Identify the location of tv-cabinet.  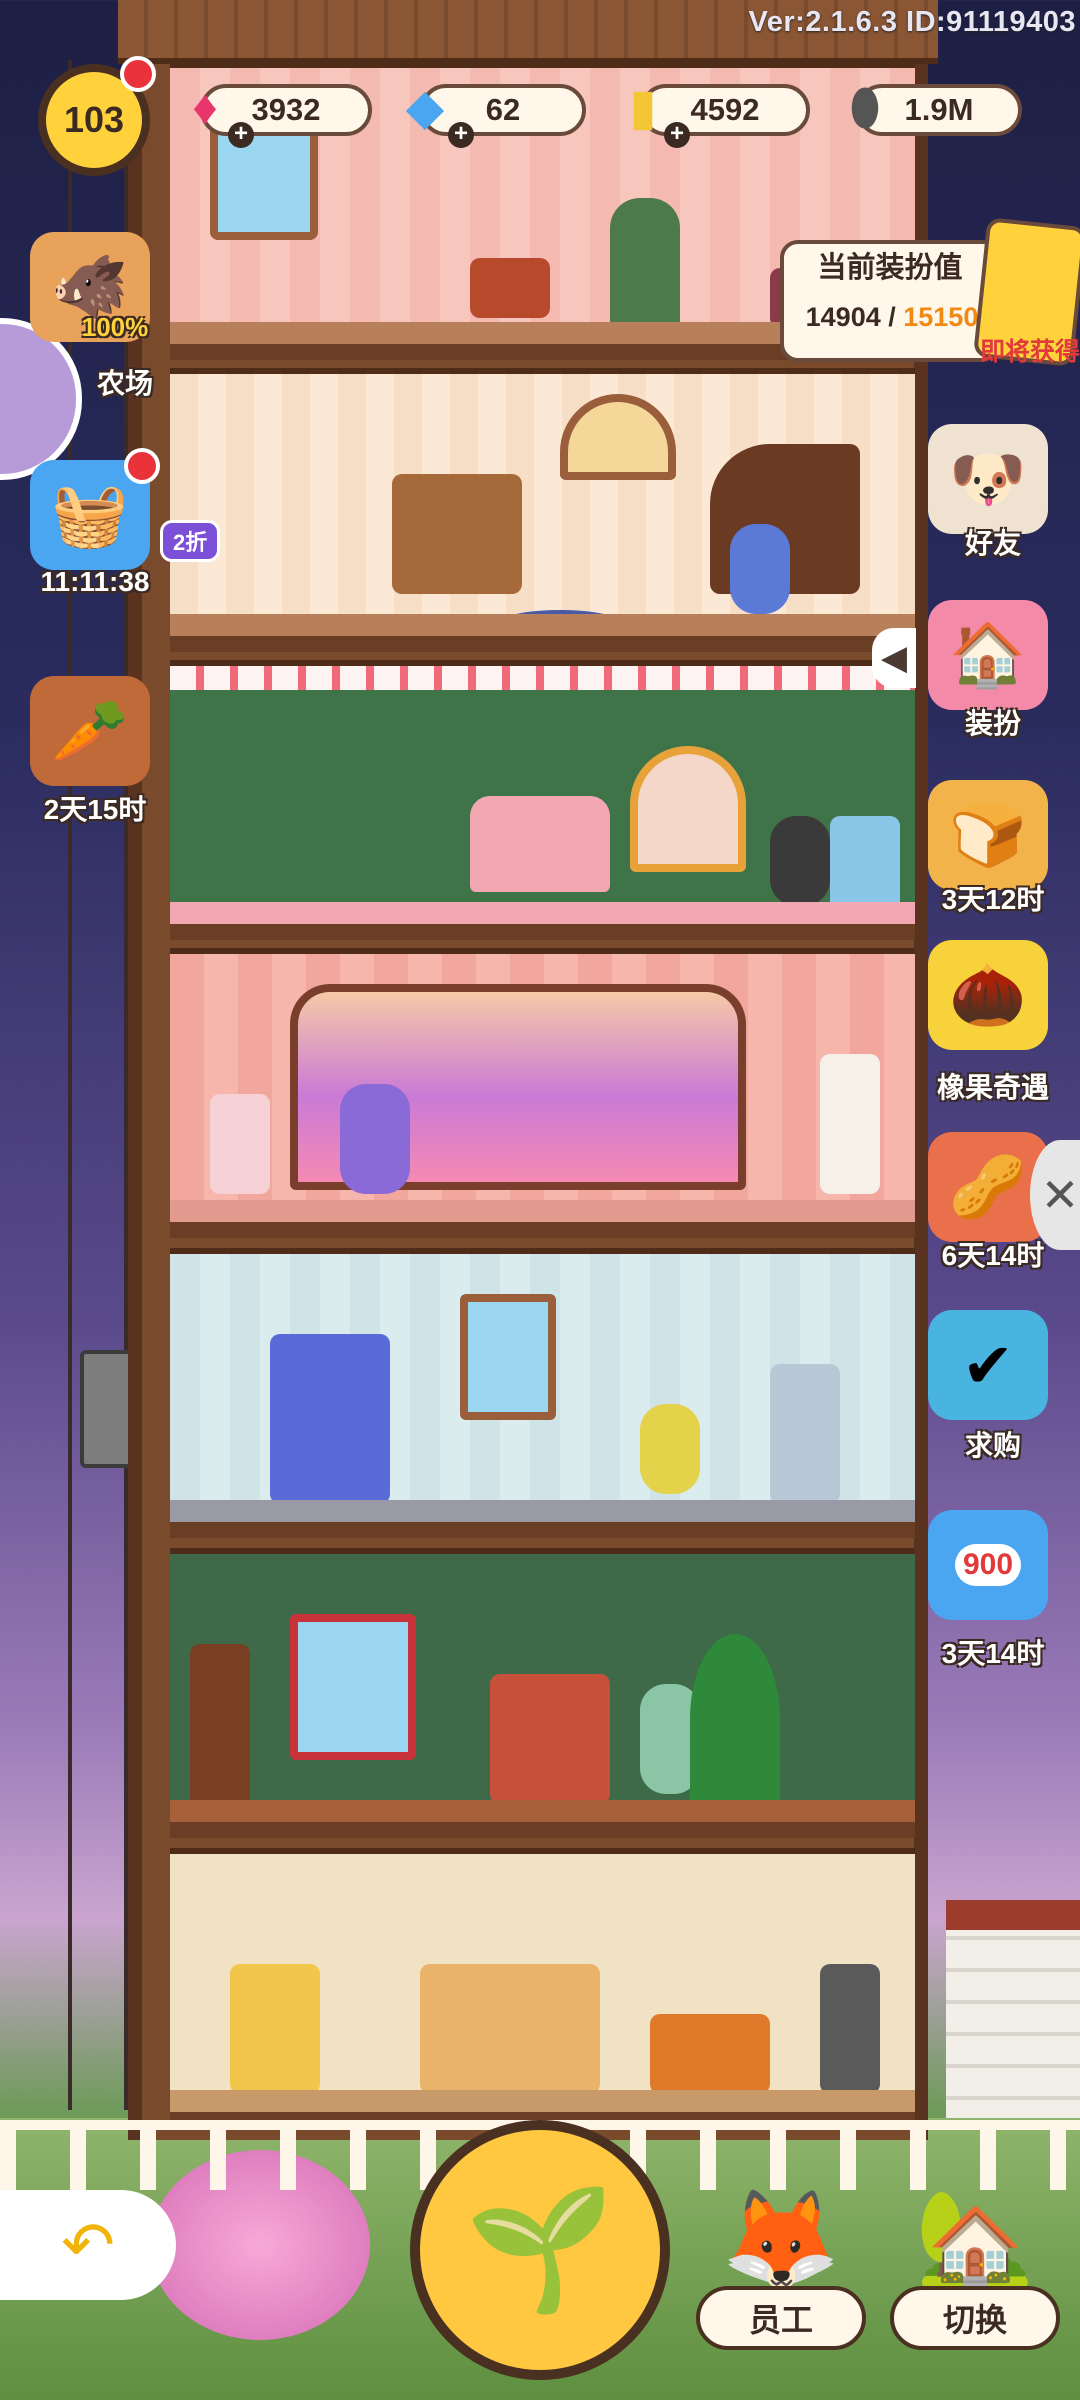
(457, 534).